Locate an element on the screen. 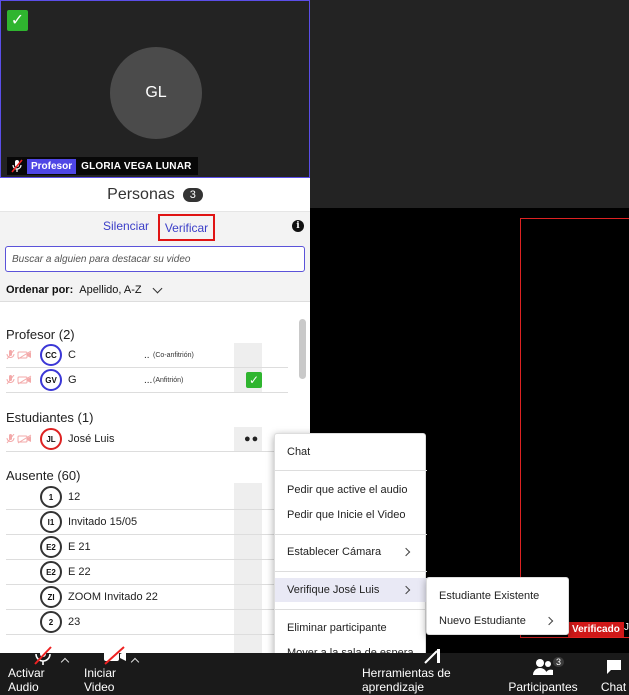  list-item: ZI ZOOM Invitado 22 is located at coordinates (147, 597).